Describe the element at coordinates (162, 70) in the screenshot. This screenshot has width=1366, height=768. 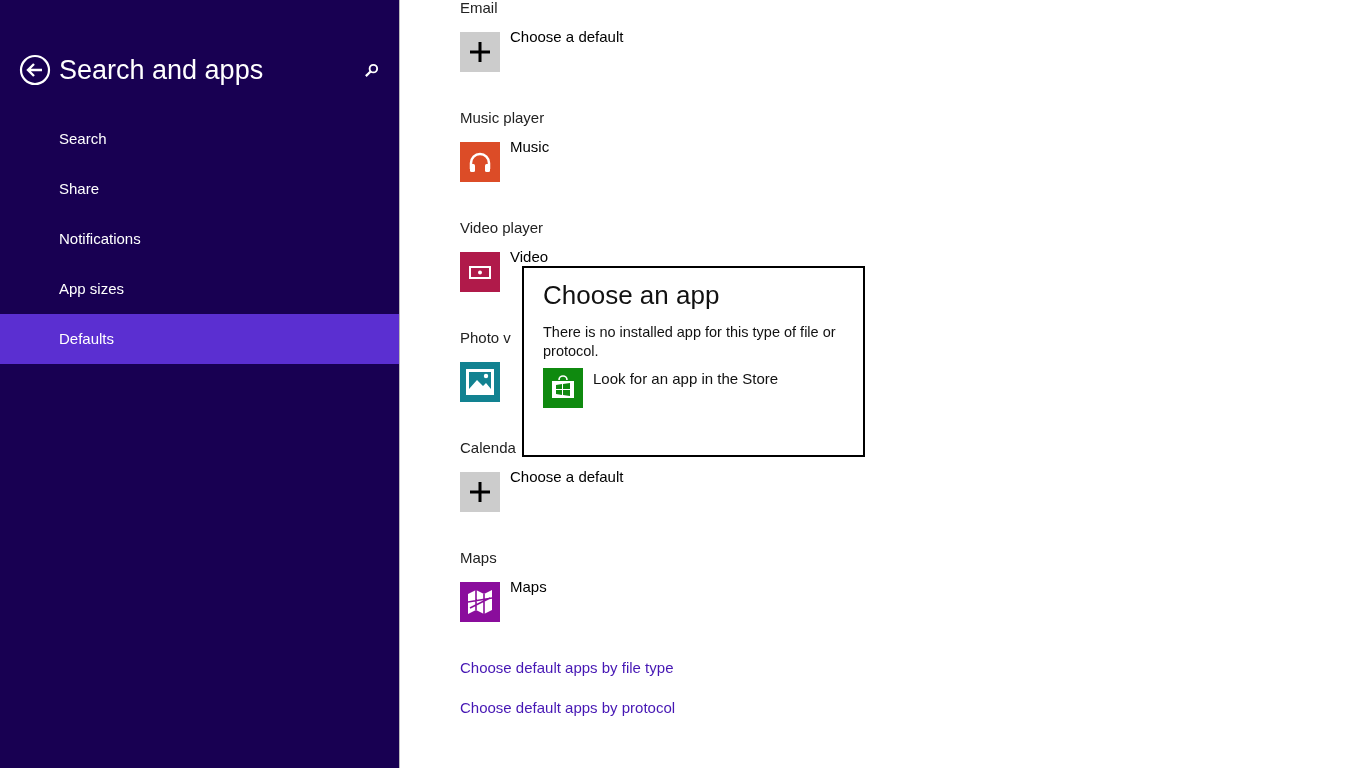
I see `panel-title: Search and apps` at that location.